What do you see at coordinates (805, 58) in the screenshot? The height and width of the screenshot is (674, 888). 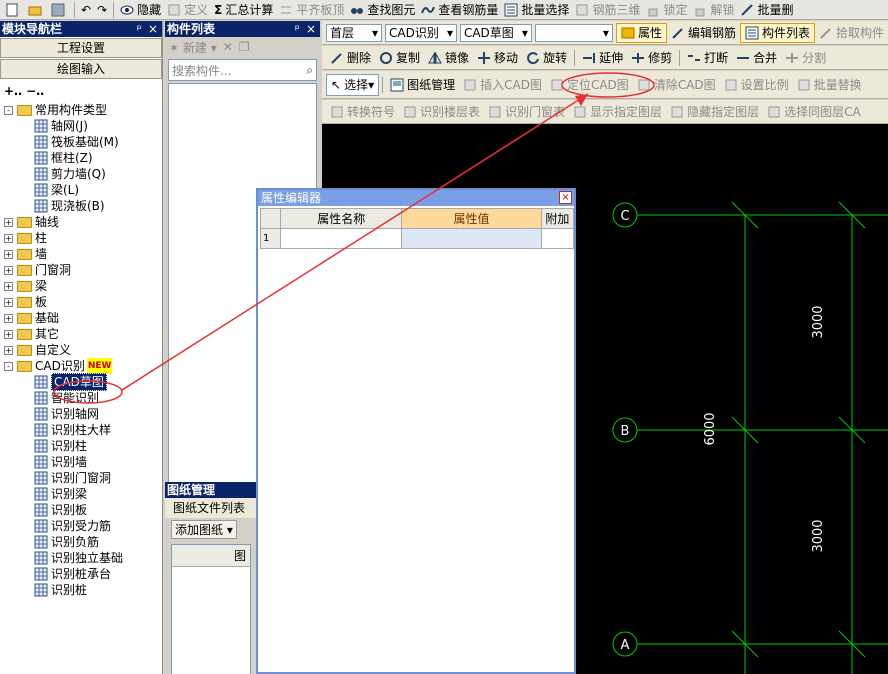 I see `split-button: 分割` at bounding box center [805, 58].